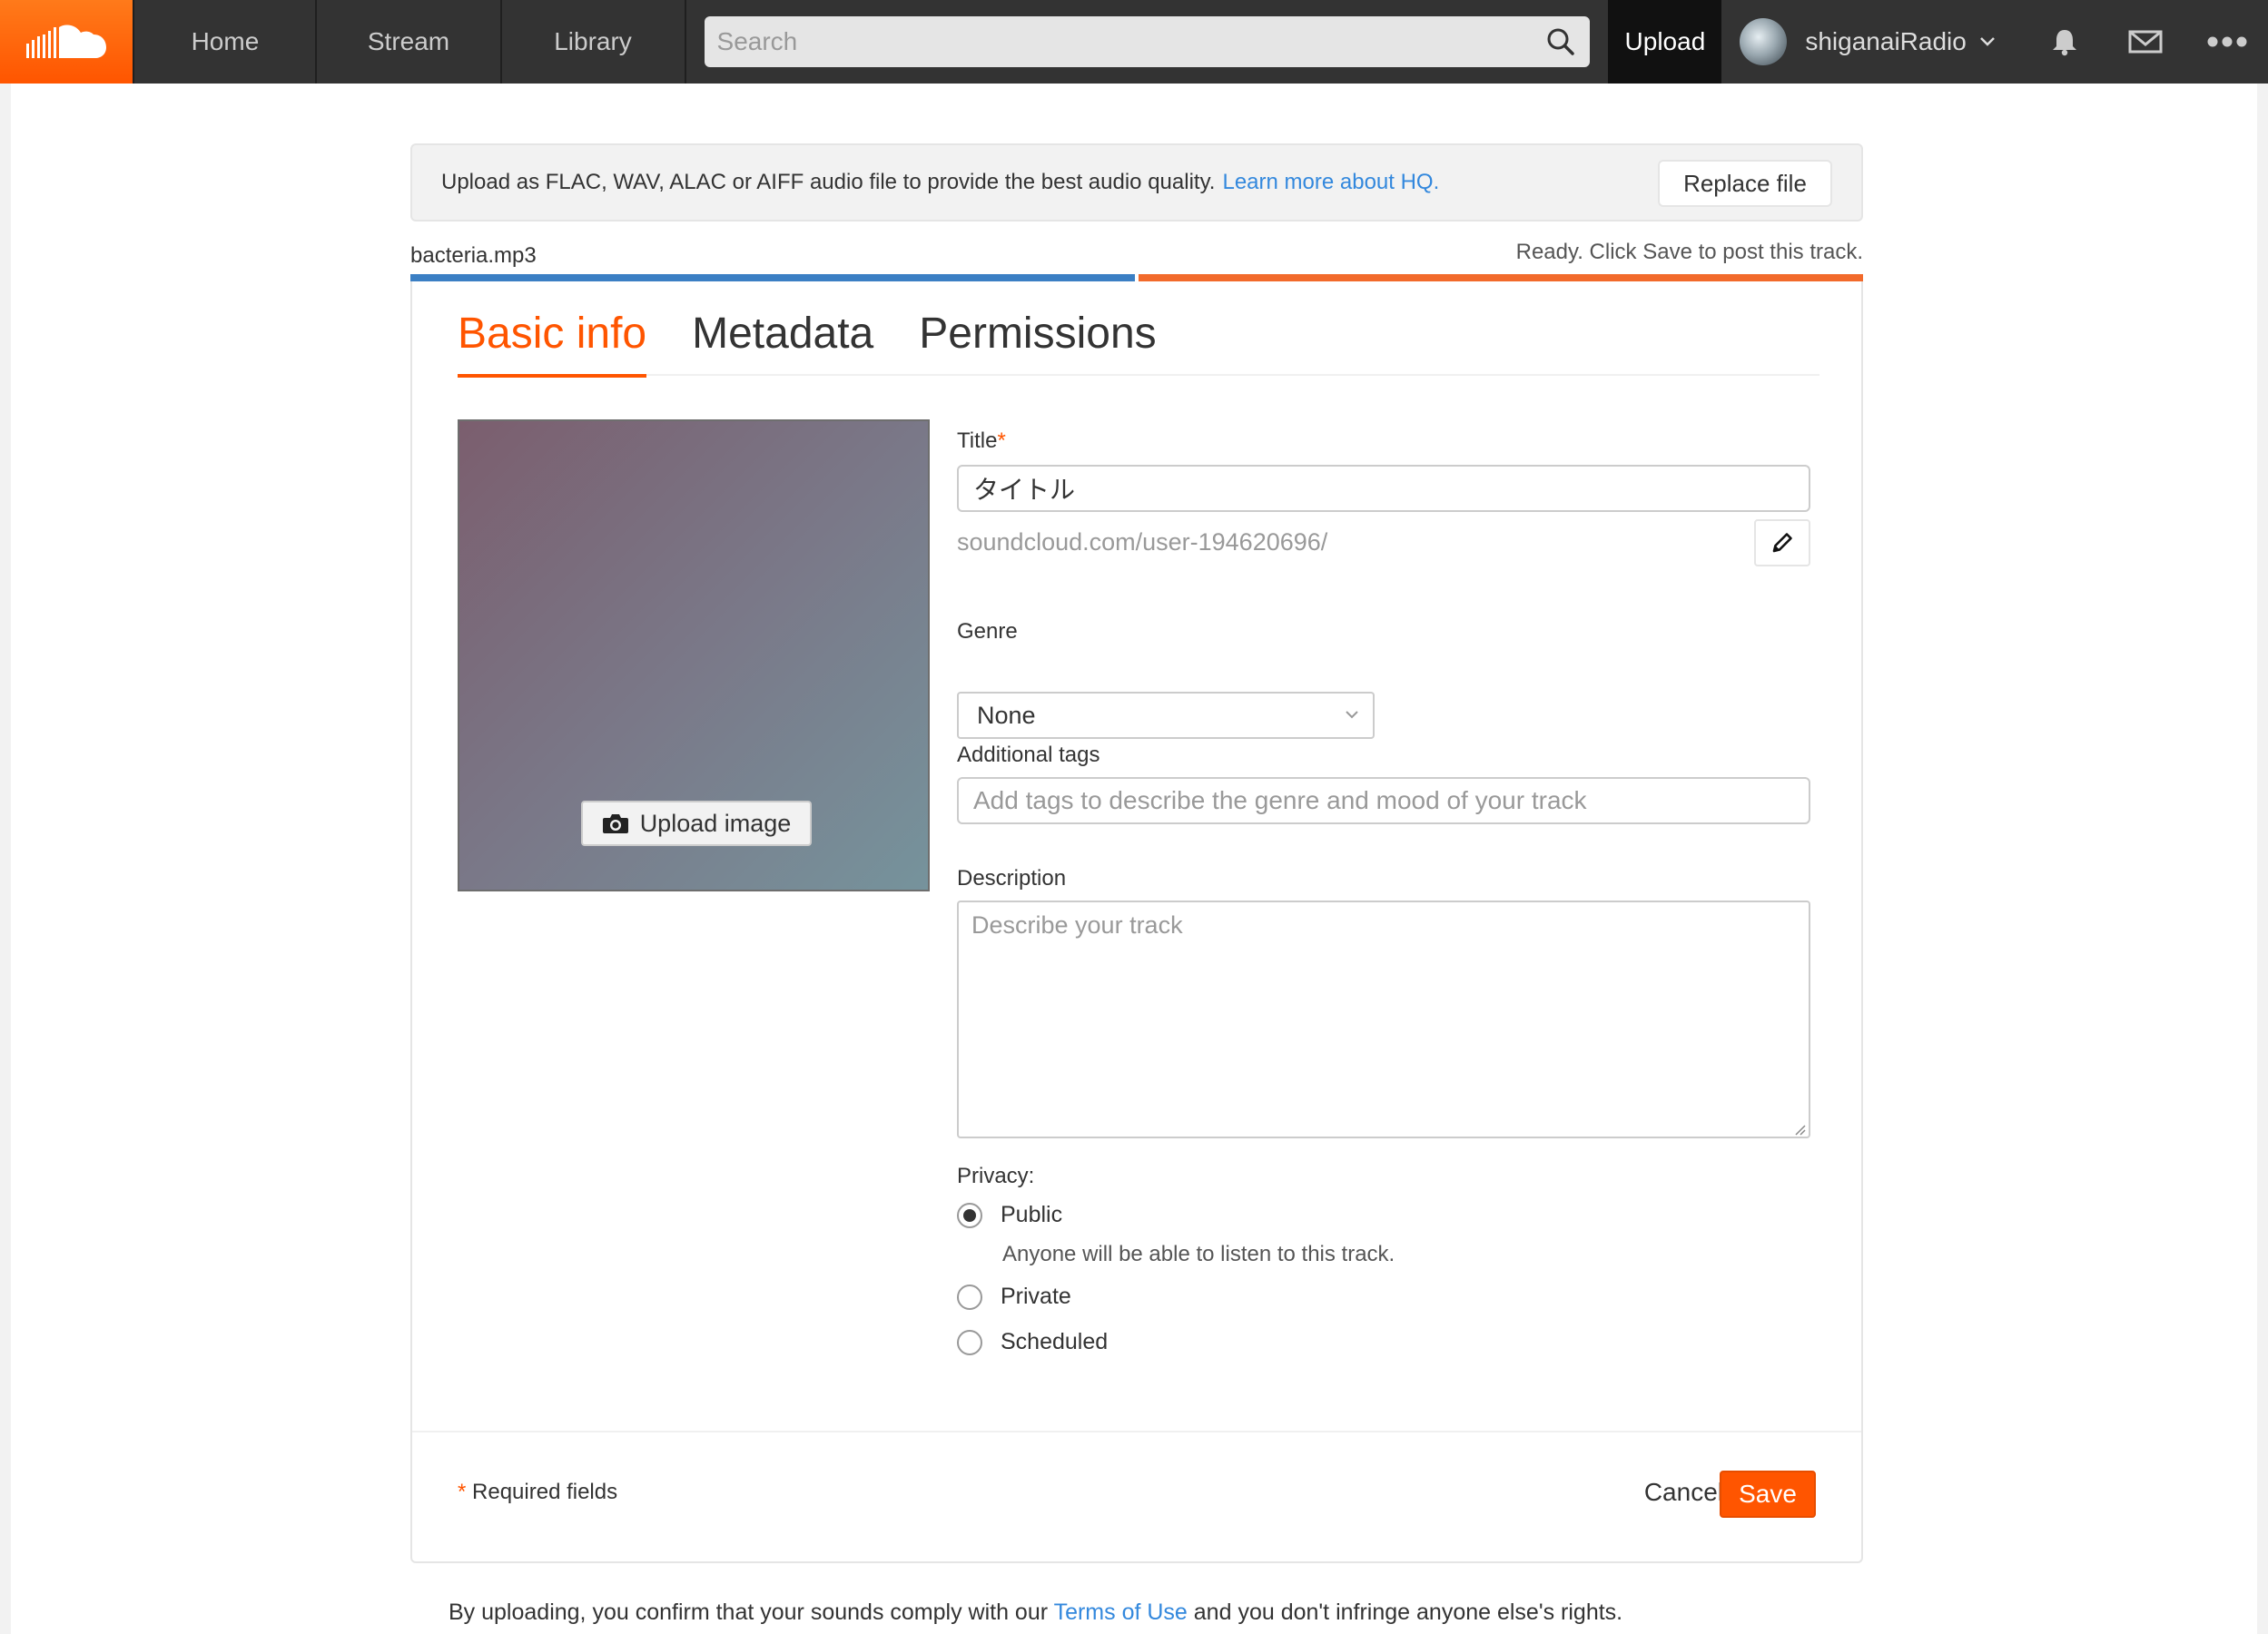 Image resolution: width=2268 pixels, height=1634 pixels. Describe the element at coordinates (1012, 878) in the screenshot. I see `description-label: Description` at that location.